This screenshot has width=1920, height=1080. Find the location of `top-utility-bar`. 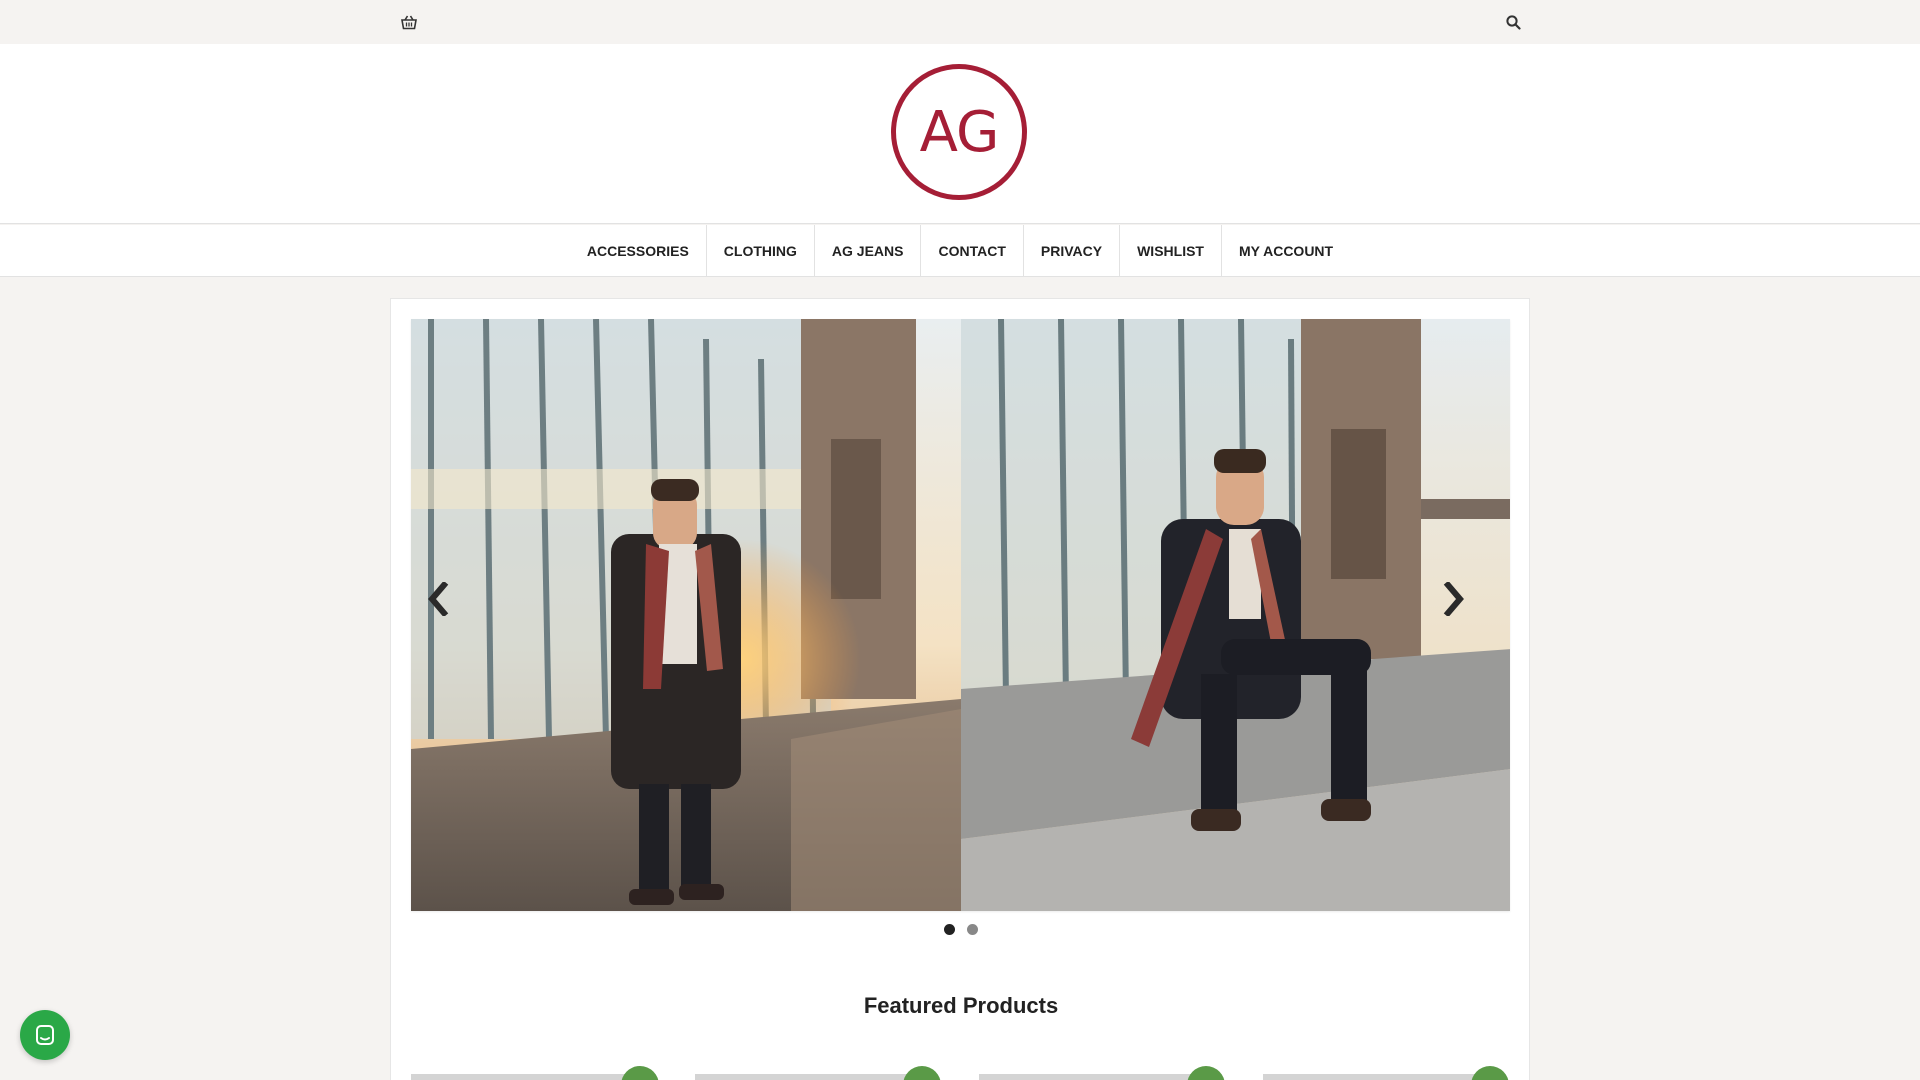

top-utility-bar is located at coordinates (960, 22).